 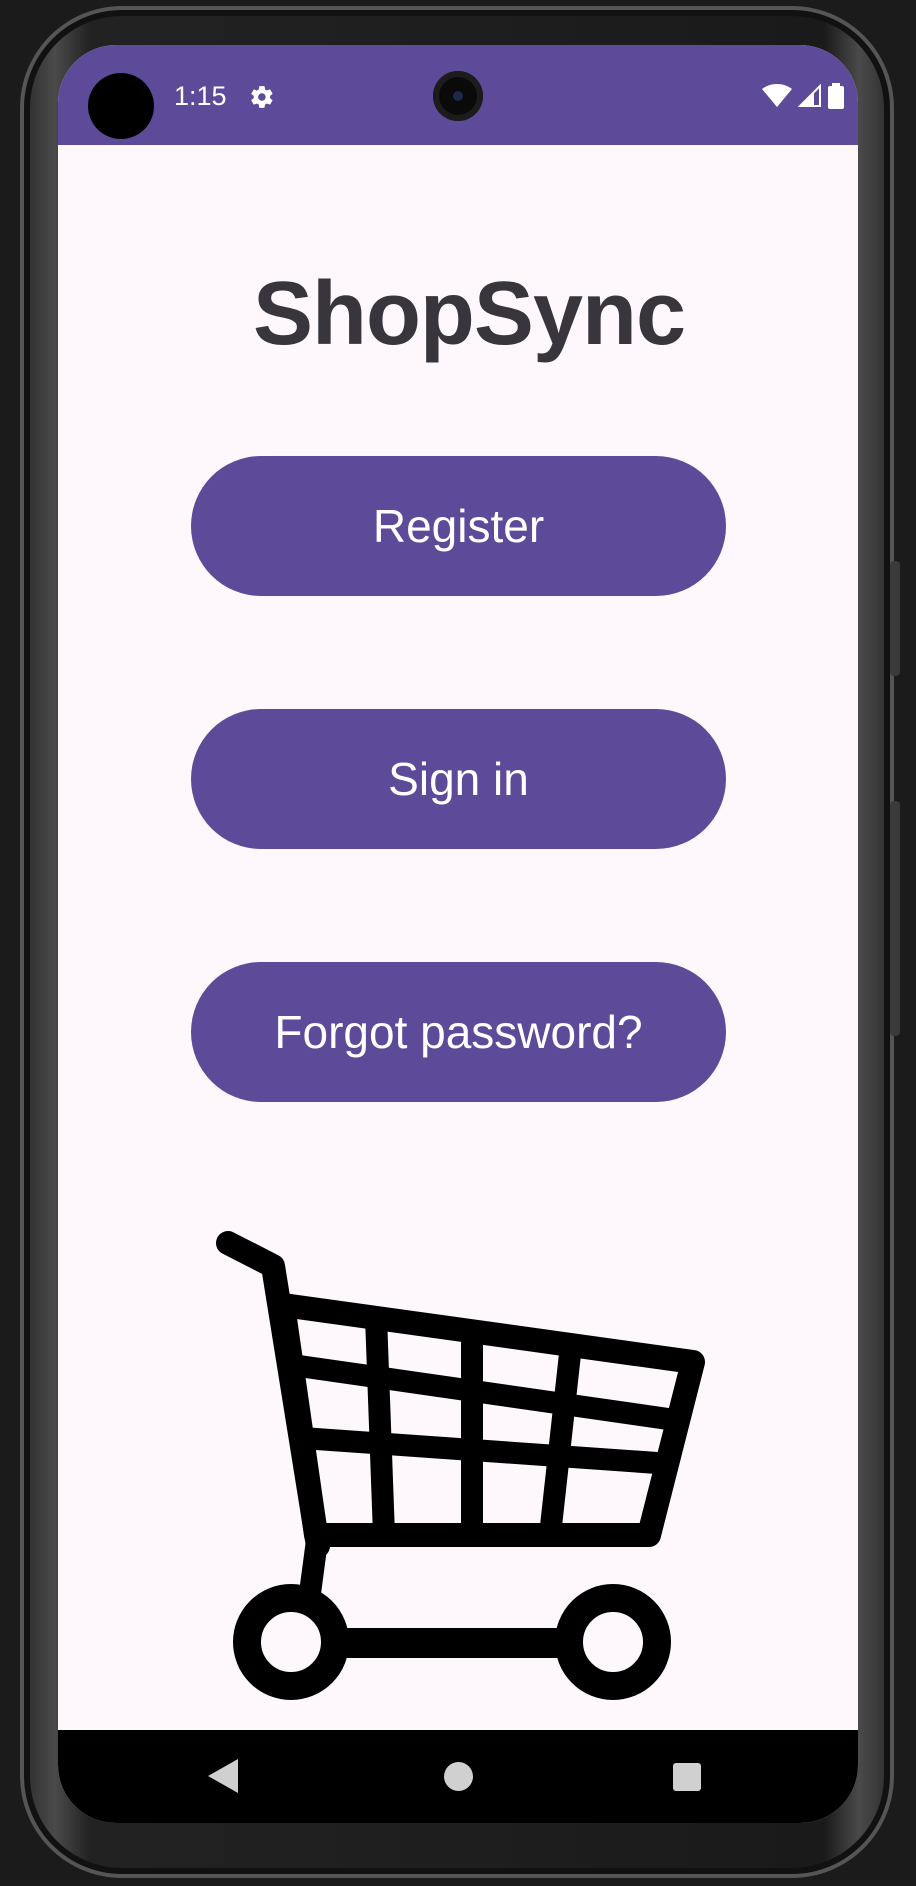 What do you see at coordinates (458, 1032) in the screenshot?
I see `forgot-password-button: Forgot password?` at bounding box center [458, 1032].